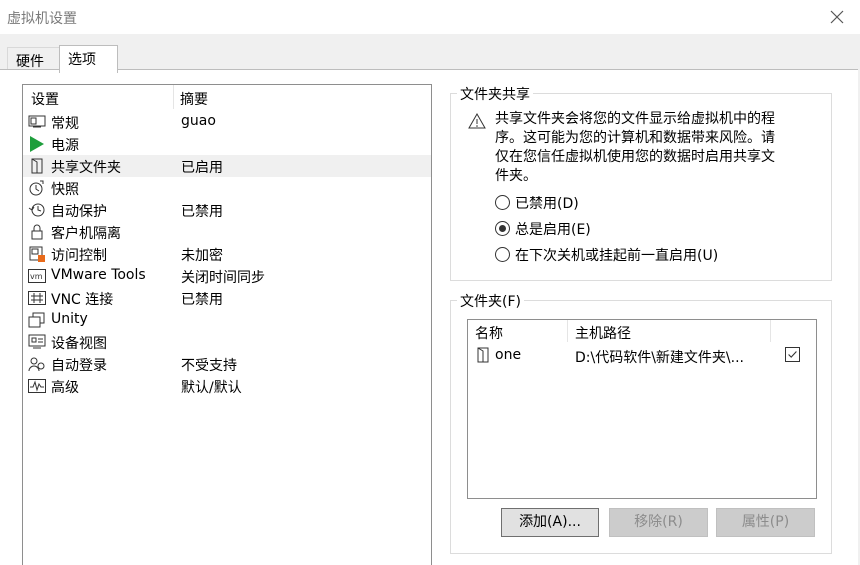 The width and height of the screenshot is (860, 565). Describe the element at coordinates (45, 99) in the screenshot. I see `header-setting: 设置` at that location.